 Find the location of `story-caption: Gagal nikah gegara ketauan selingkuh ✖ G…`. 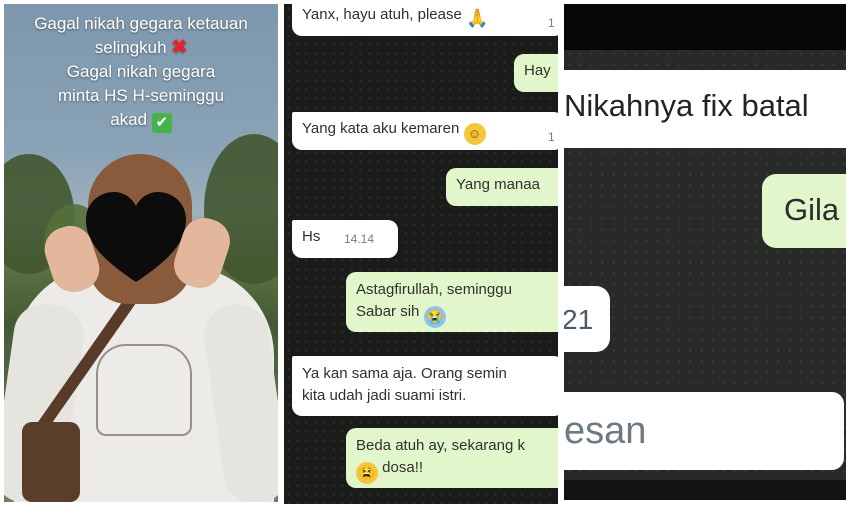

story-caption: Gagal nikah gegara ketauan selingkuh ✖ G… is located at coordinates (141, 72).